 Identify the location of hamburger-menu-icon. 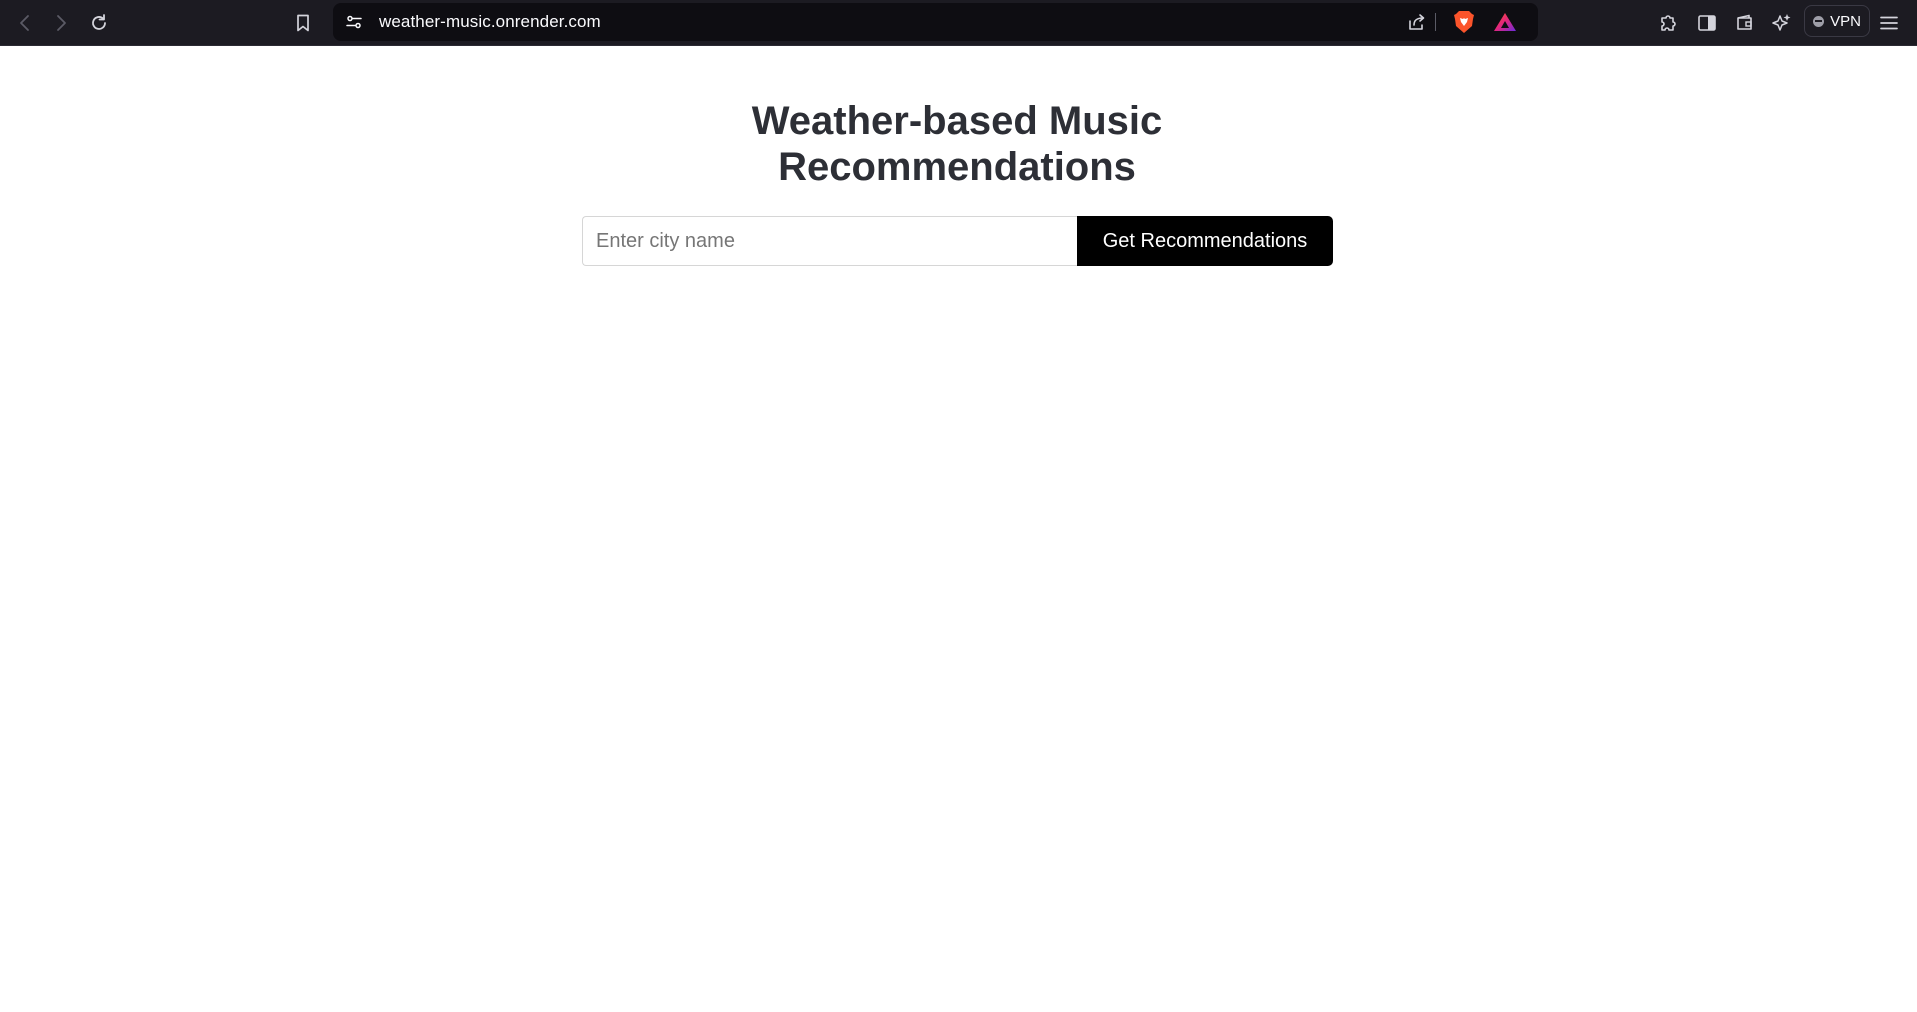
(1889, 23).